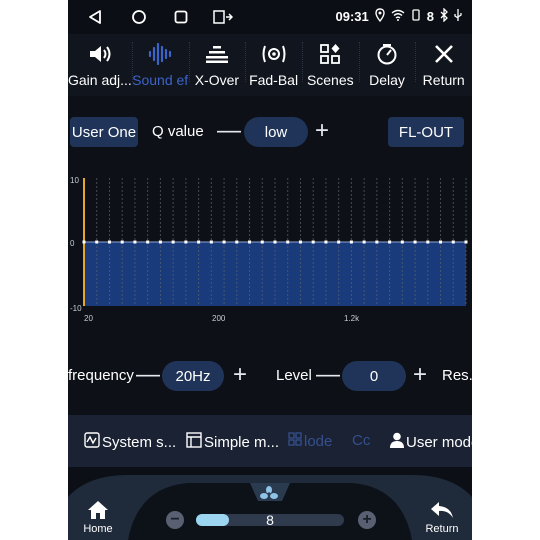  Describe the element at coordinates (397, 442) in the screenshot. I see `user-icon` at that location.